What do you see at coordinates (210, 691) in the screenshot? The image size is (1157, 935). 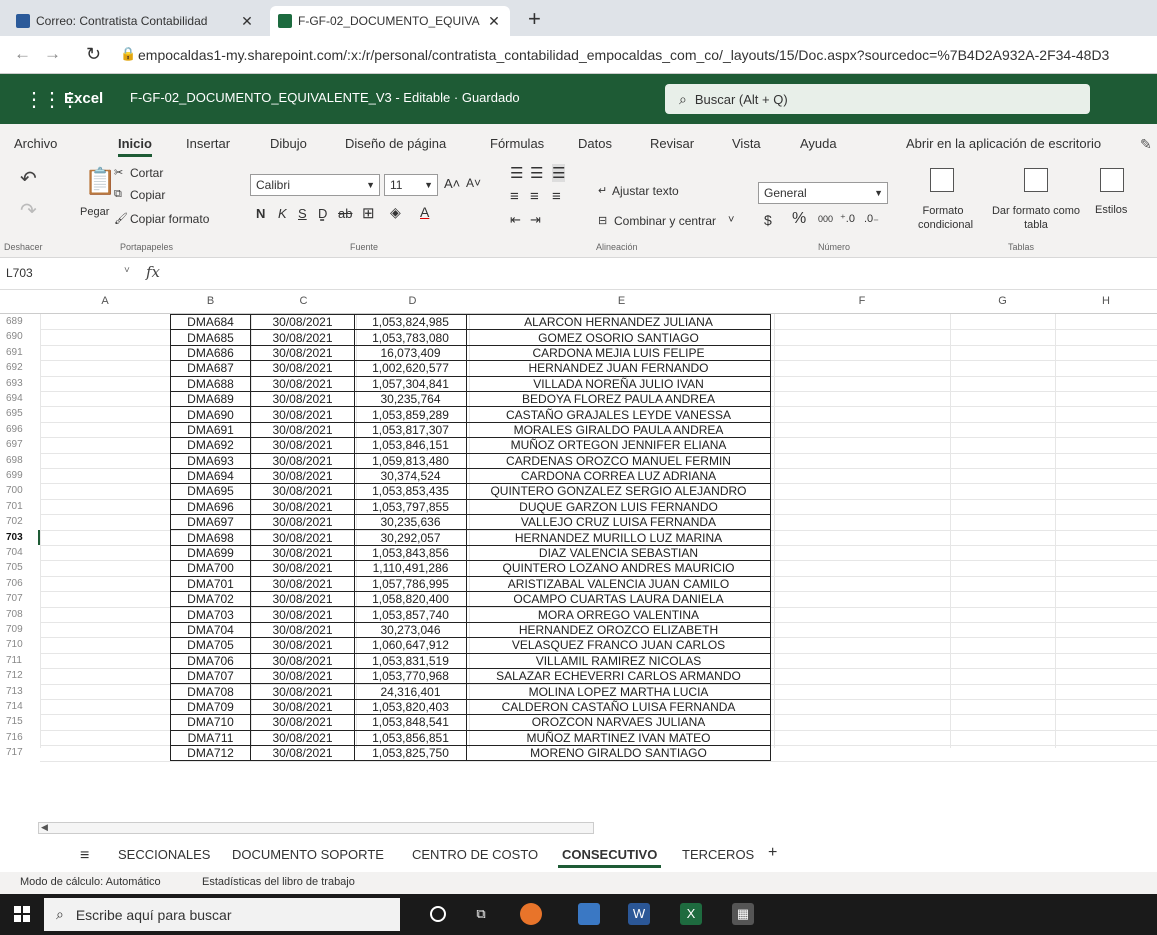 I see `cell-code: DMA708` at bounding box center [210, 691].